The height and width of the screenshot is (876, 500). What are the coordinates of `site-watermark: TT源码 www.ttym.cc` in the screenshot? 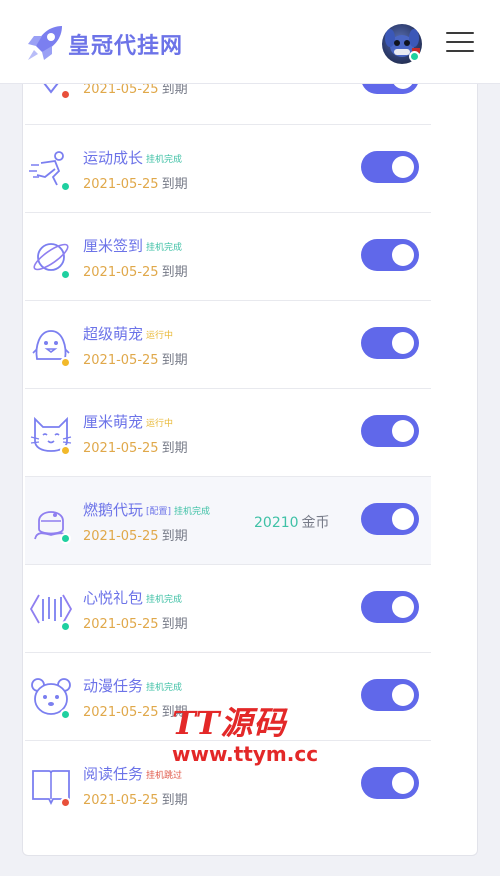 It's located at (247, 734).